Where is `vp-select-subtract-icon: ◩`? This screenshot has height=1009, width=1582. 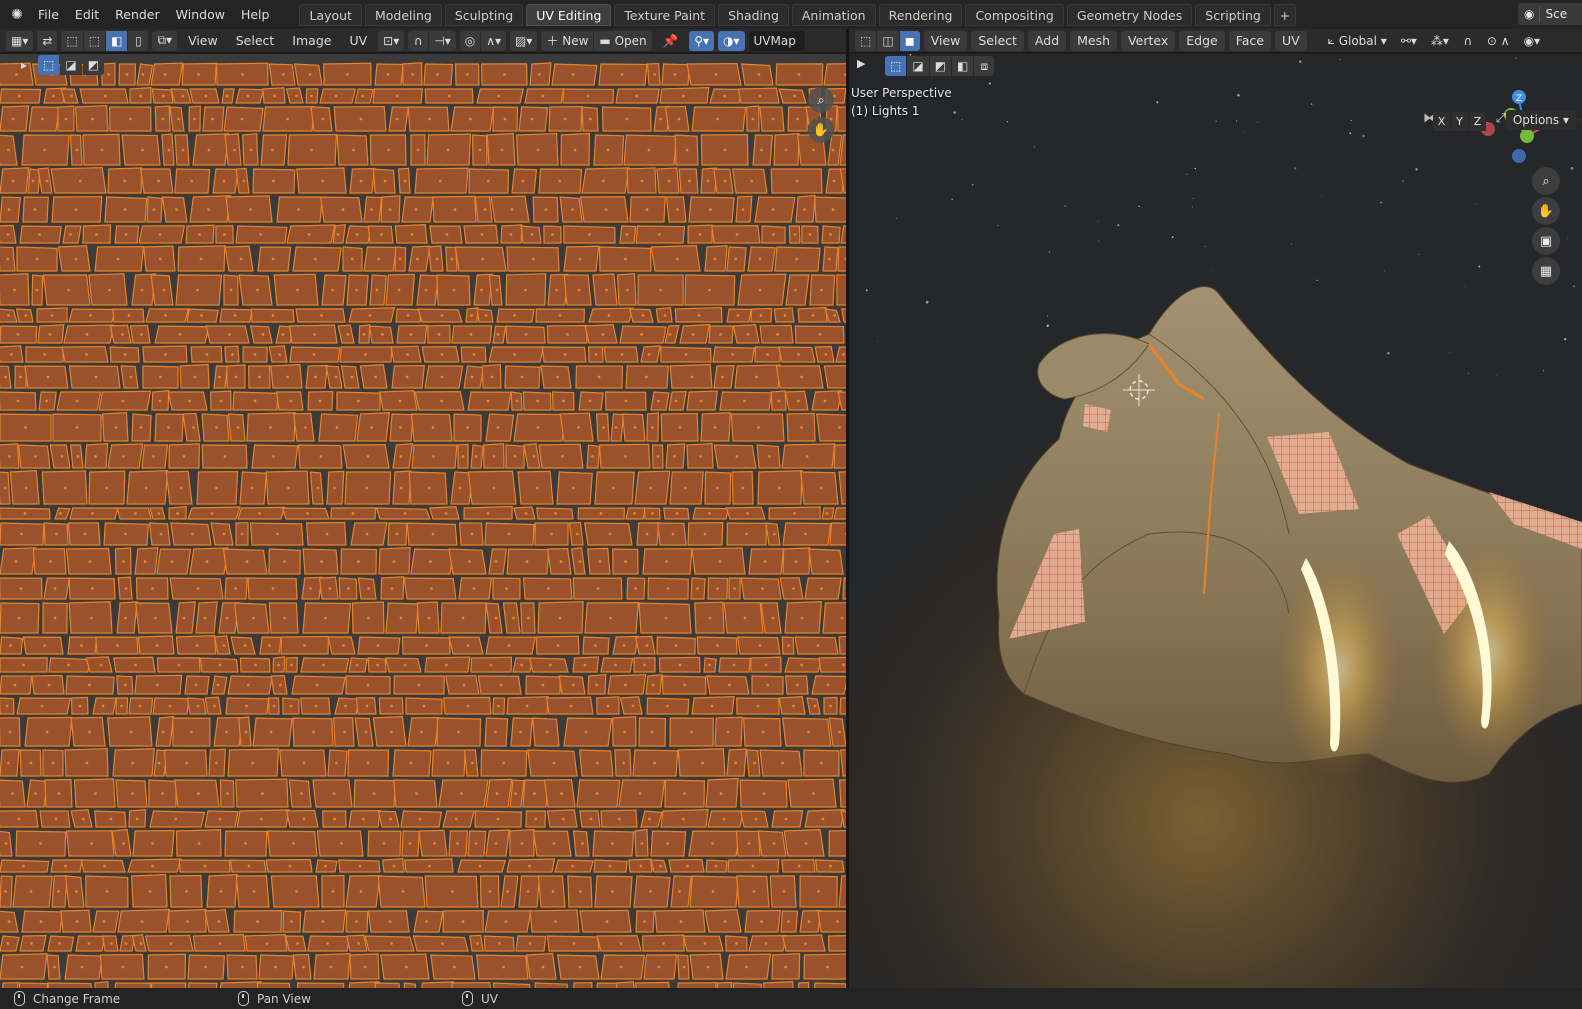
vp-select-subtract-icon: ◩ is located at coordinates (940, 66).